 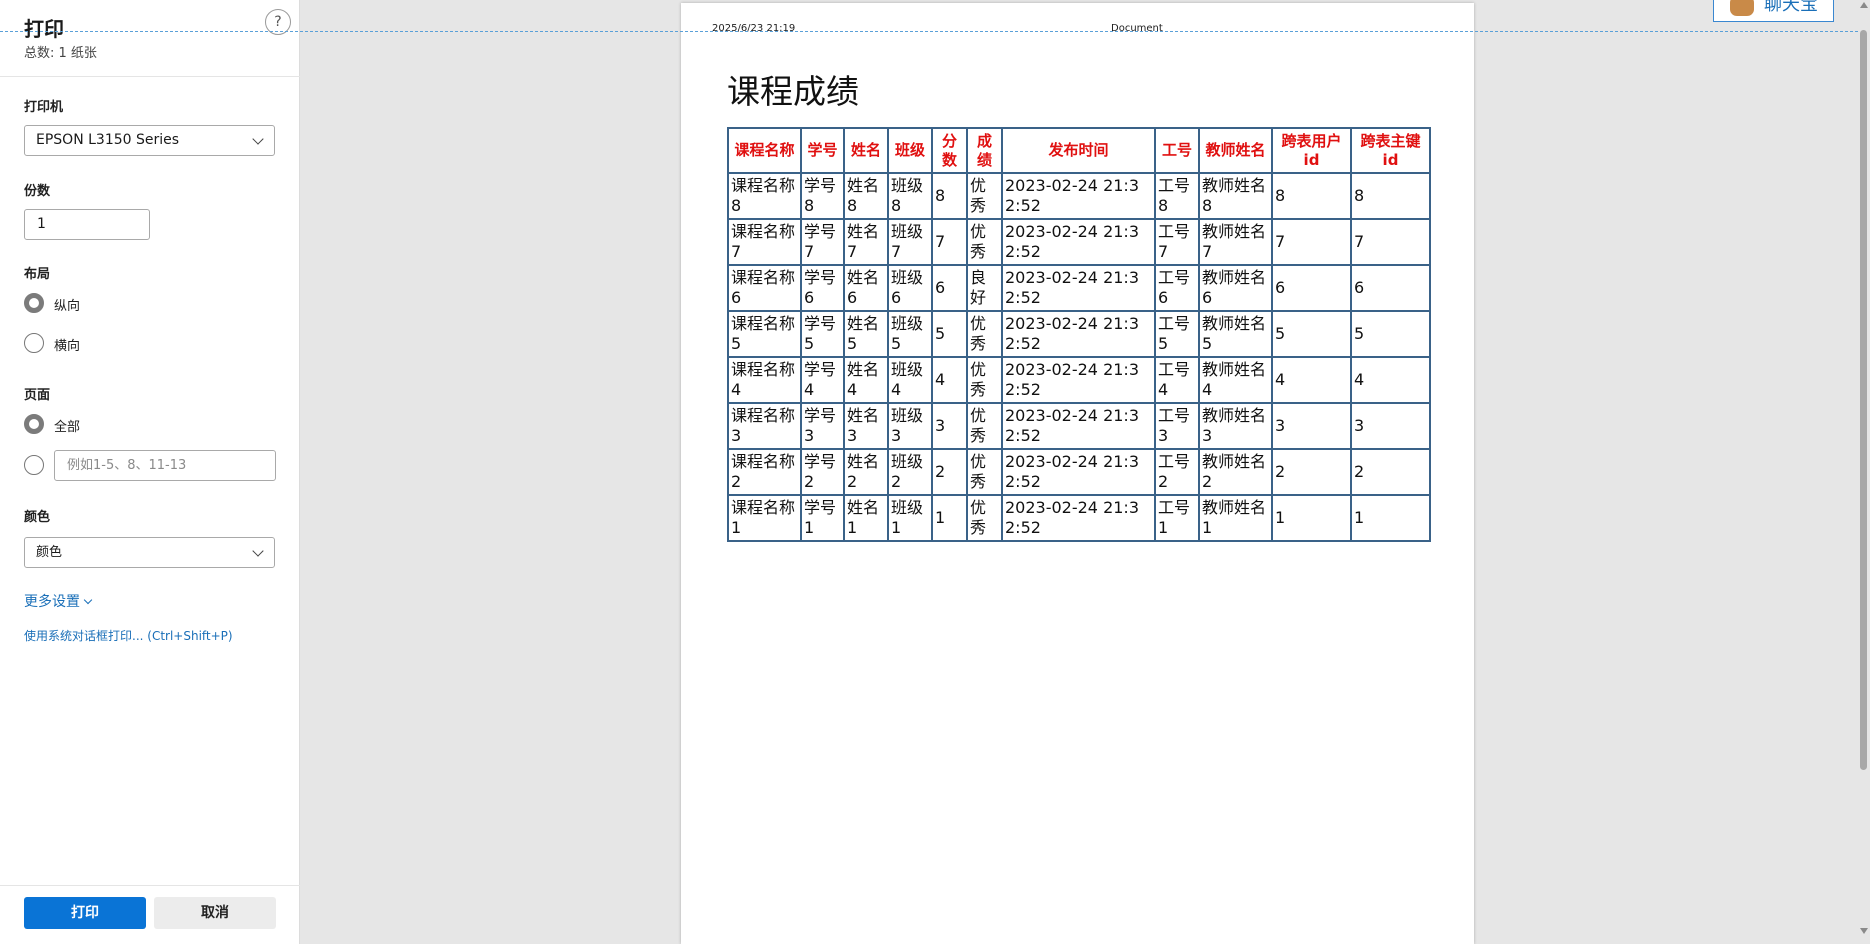 What do you see at coordinates (1177, 380) in the screenshot?
I see `table-cell: 工号4` at bounding box center [1177, 380].